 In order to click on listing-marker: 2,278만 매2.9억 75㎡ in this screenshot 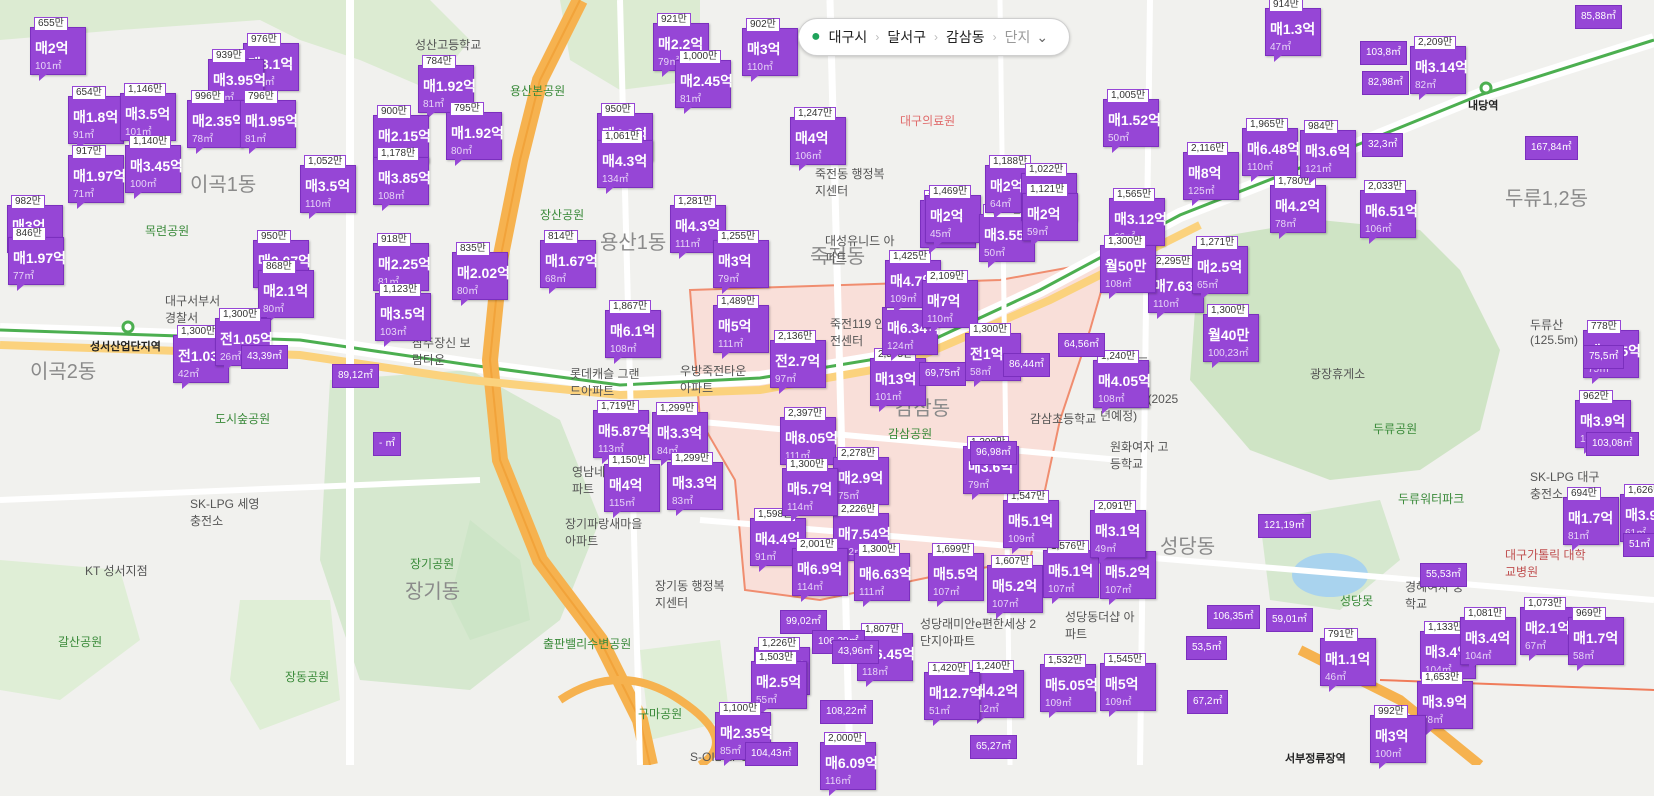, I will do `click(861, 479)`.